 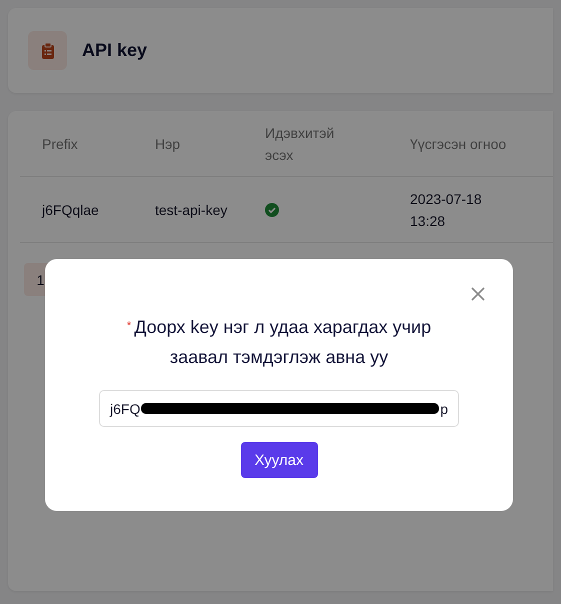 What do you see at coordinates (279, 408) in the screenshot?
I see `api-key-field: j6FQ p` at bounding box center [279, 408].